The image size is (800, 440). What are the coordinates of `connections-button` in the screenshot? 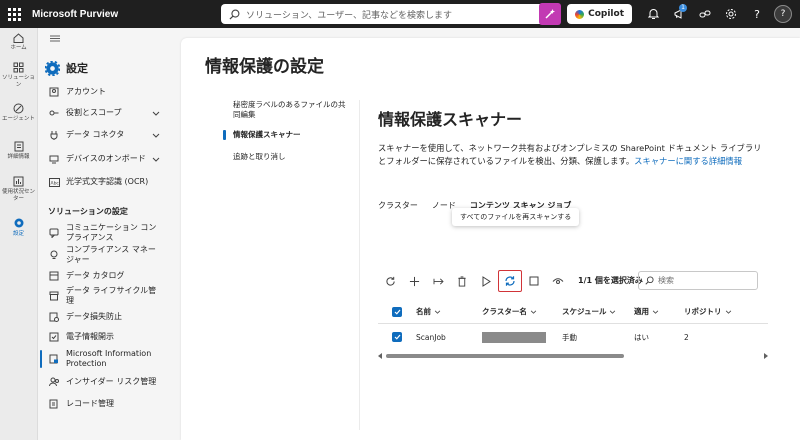 It's located at (705, 14).